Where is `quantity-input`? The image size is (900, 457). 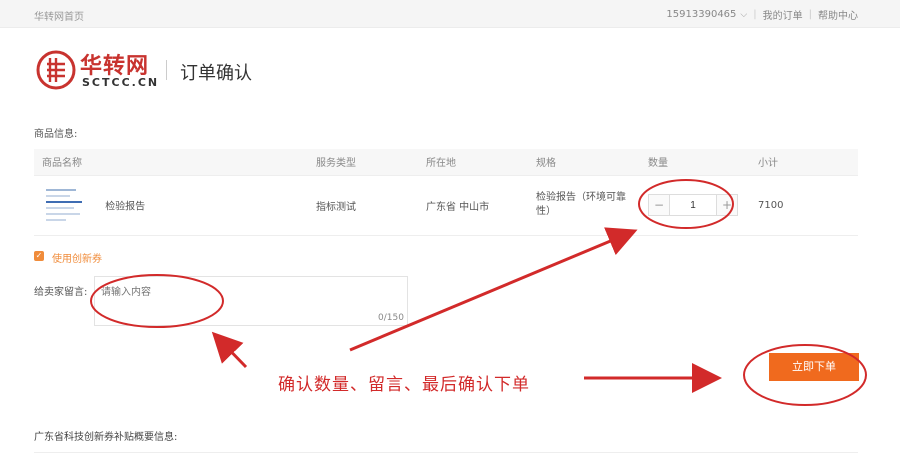 quantity-input is located at coordinates (693, 205).